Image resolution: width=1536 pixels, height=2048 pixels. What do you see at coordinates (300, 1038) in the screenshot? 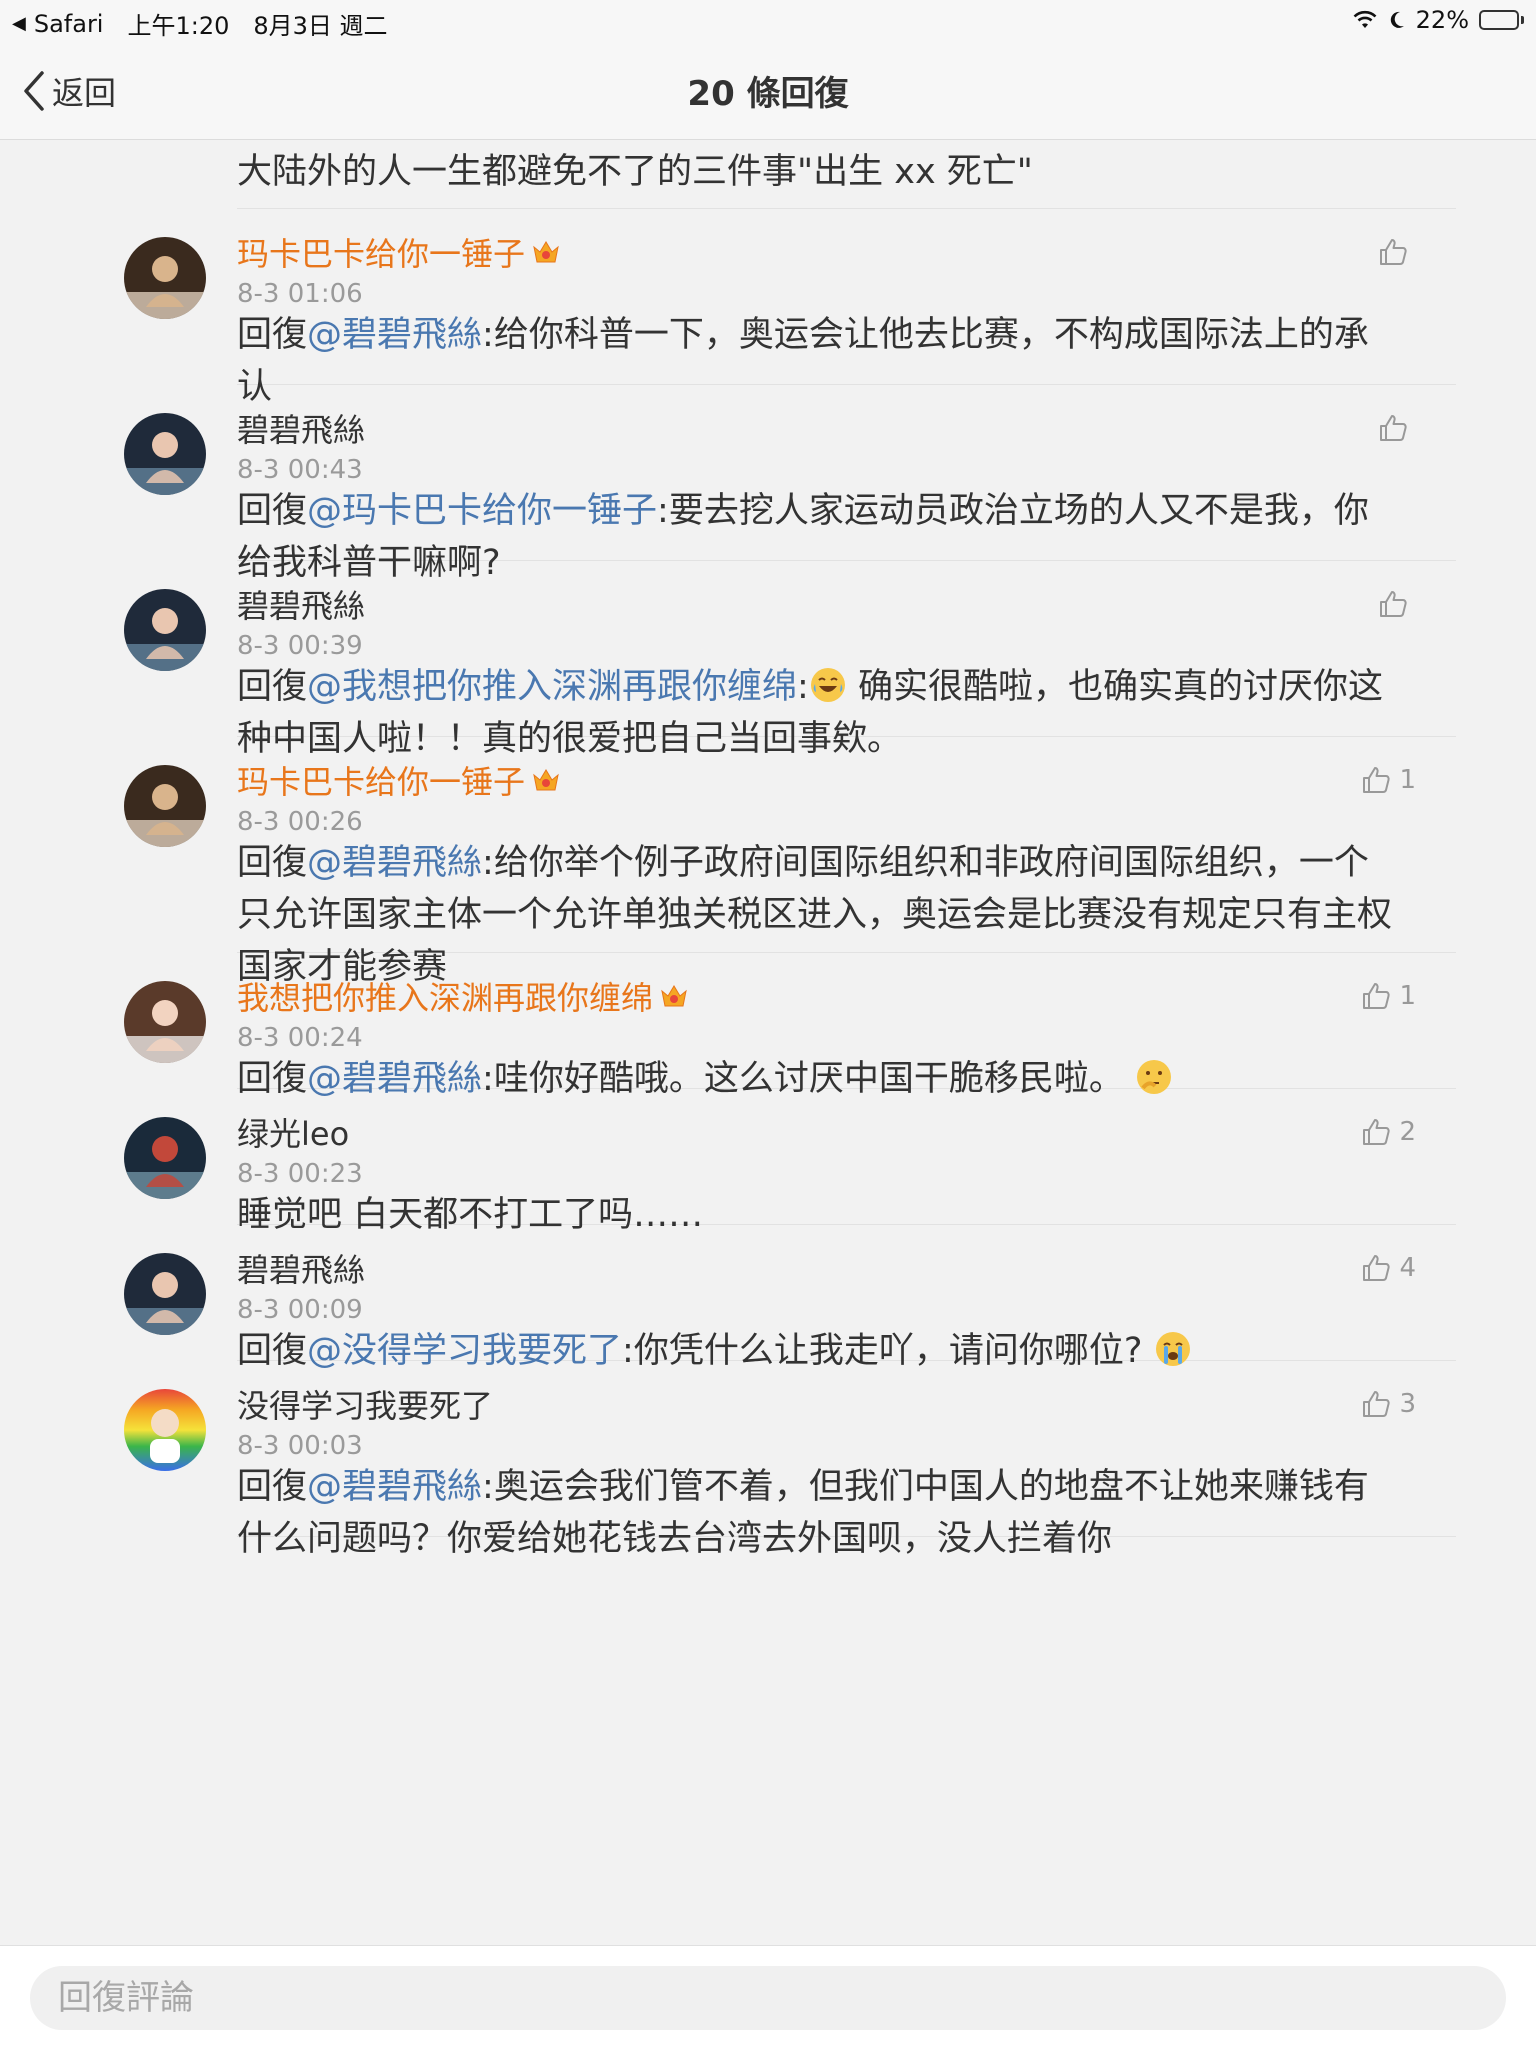
I see `timestamp: 8-3 00:24` at bounding box center [300, 1038].